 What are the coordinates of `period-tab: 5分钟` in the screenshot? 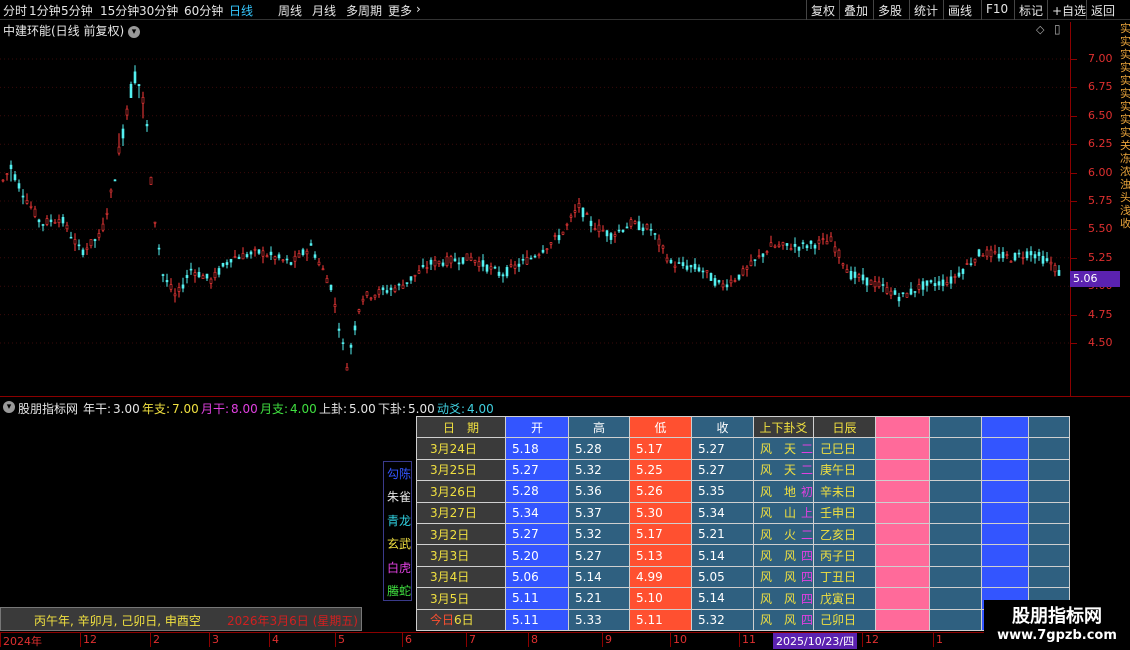 It's located at (77, 10).